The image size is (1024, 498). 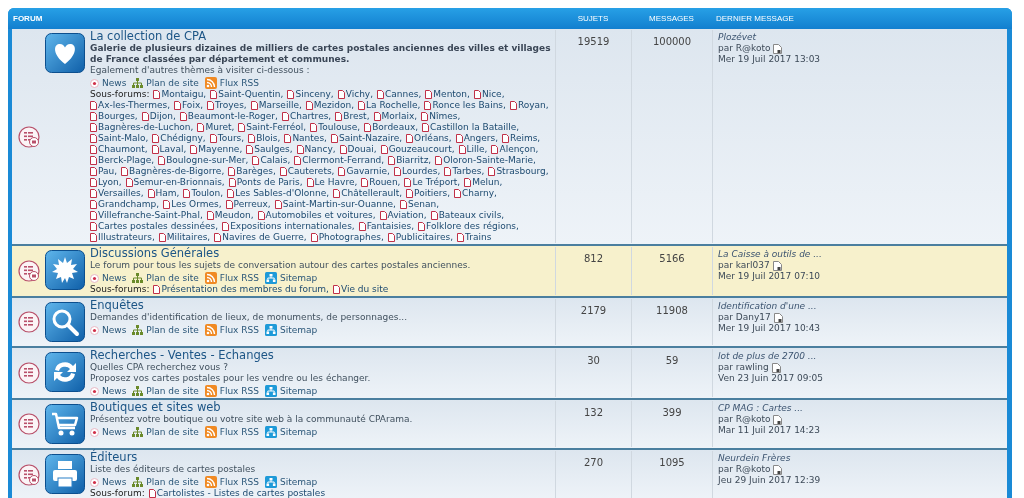 What do you see at coordinates (347, 237) in the screenshot?
I see `subforum-link: Photographes,` at bounding box center [347, 237].